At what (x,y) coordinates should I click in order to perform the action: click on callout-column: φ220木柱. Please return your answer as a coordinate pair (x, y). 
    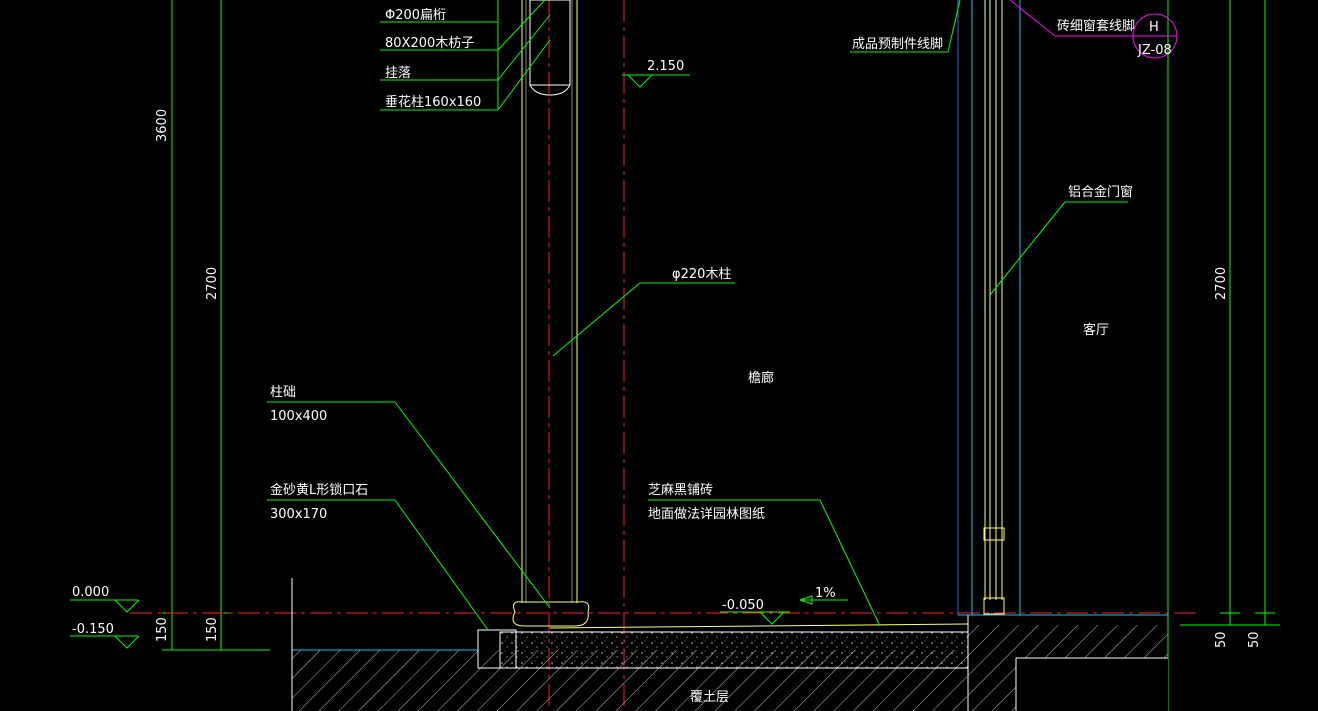
    Looking at the image, I should click on (701, 274).